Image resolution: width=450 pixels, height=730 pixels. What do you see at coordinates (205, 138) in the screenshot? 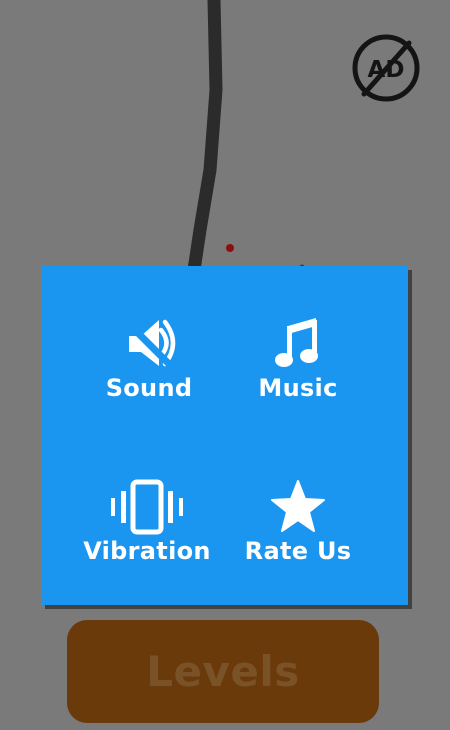
I see `drawn-rope-line` at bounding box center [205, 138].